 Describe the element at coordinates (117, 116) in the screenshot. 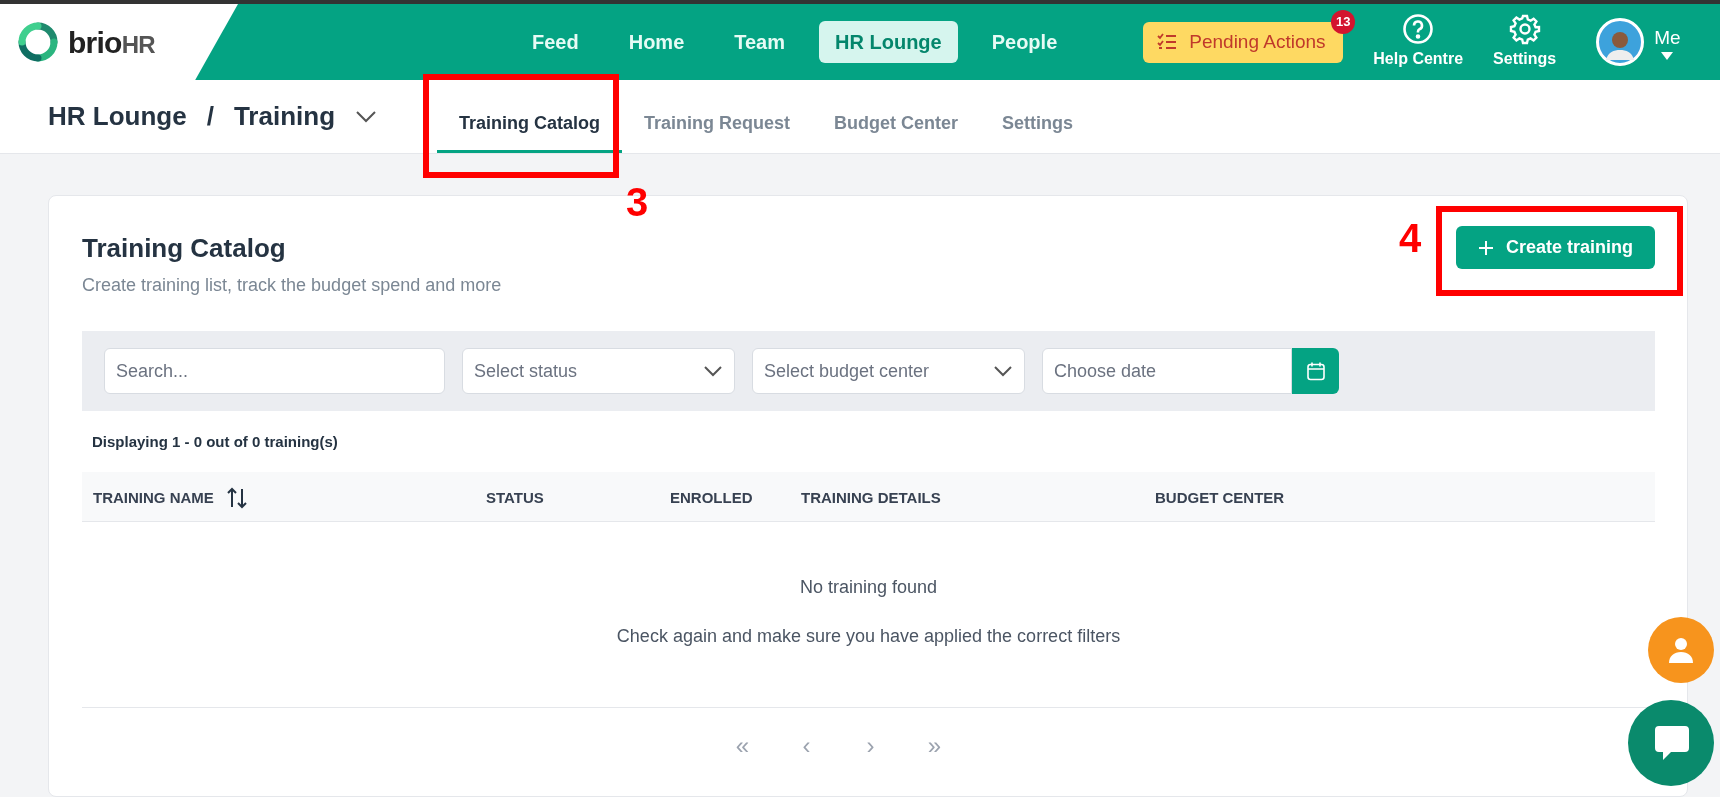

I see `breadcrumb-text: HR Lounge` at that location.